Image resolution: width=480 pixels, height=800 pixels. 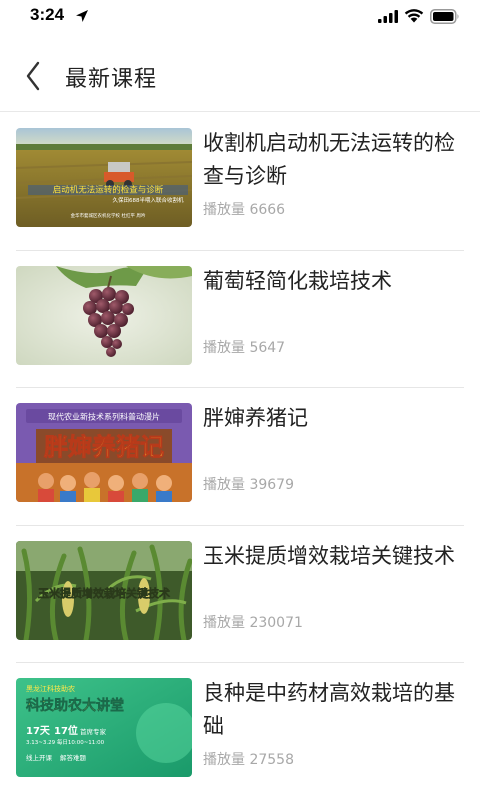 I want to click on course-title: 收割机启动机无法运转的检查与诊断, so click(x=329, y=159).